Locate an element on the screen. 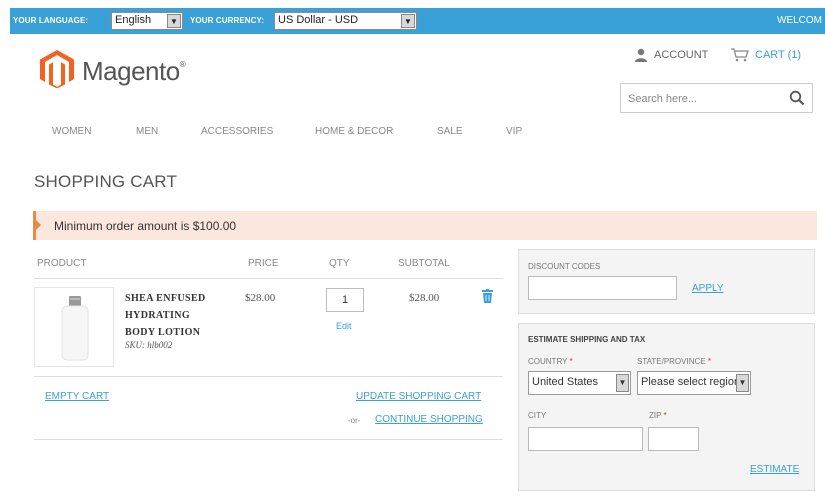 Image resolution: width=825 pixels, height=502 pixels. cart-link: CART (1) is located at coordinates (766, 55).